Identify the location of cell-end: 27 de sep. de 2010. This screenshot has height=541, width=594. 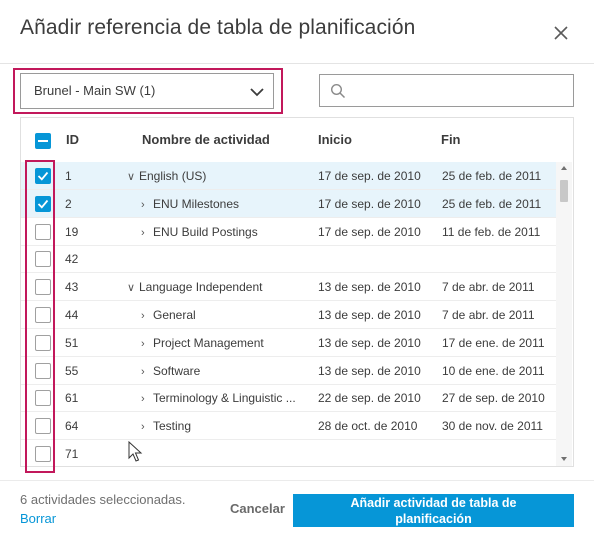
(493, 398).